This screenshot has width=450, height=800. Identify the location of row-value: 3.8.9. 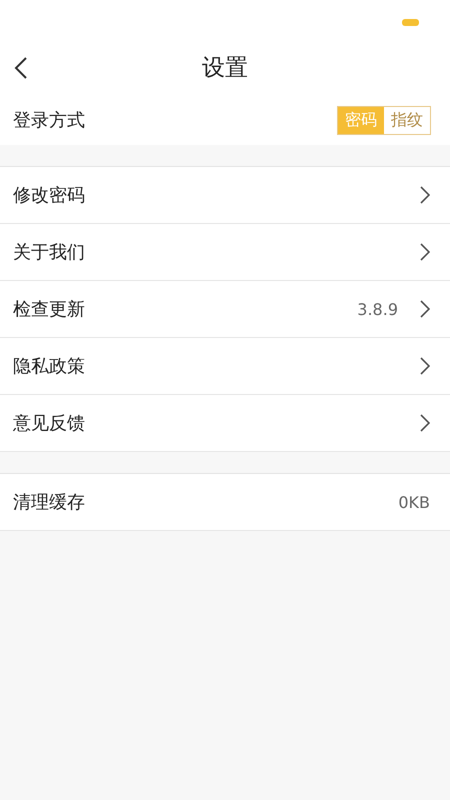
(377, 309).